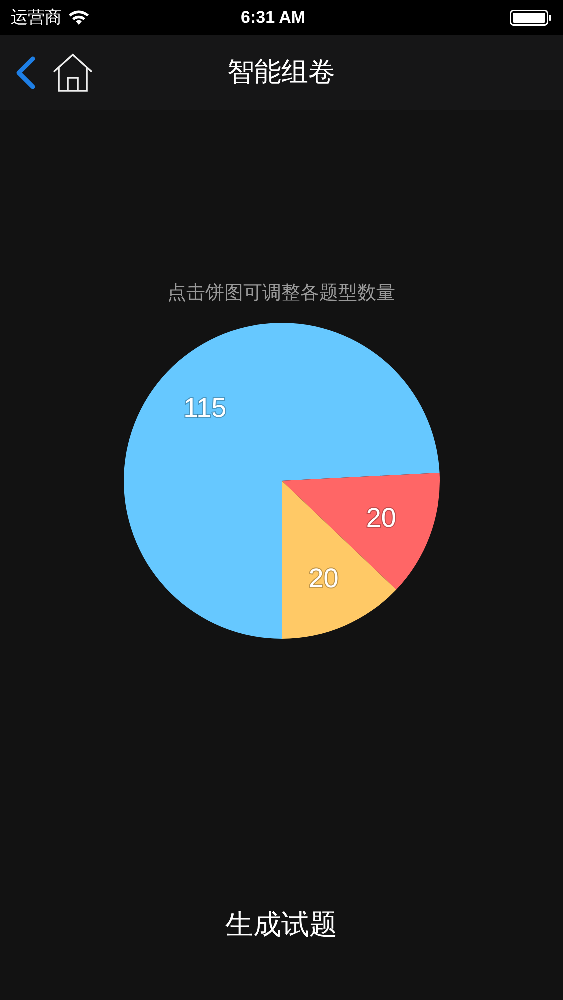  What do you see at coordinates (282, 925) in the screenshot?
I see `generate-button: 生成试题` at bounding box center [282, 925].